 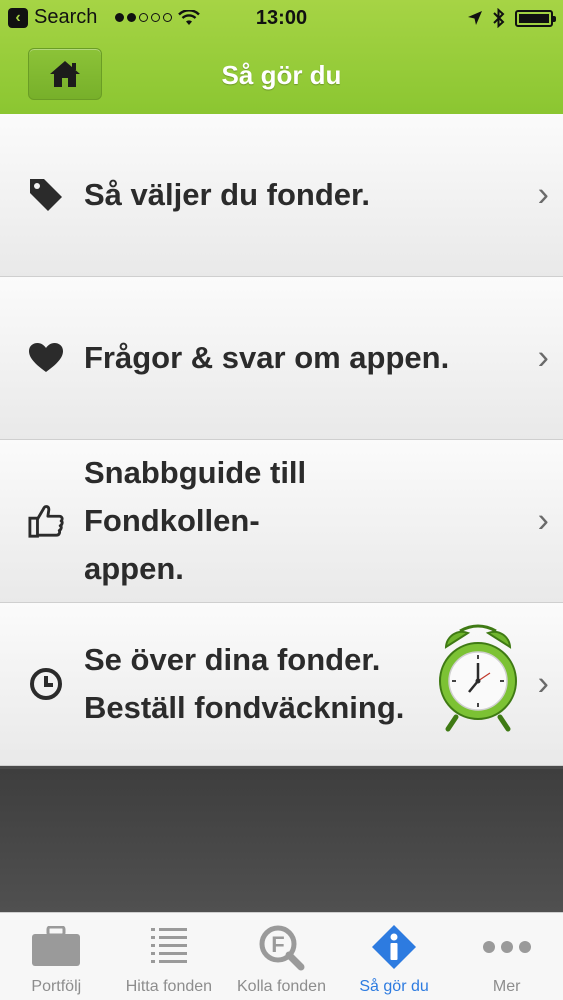 What do you see at coordinates (227, 194) in the screenshot?
I see `menu-item-line: Så väljer du fonder.` at bounding box center [227, 194].